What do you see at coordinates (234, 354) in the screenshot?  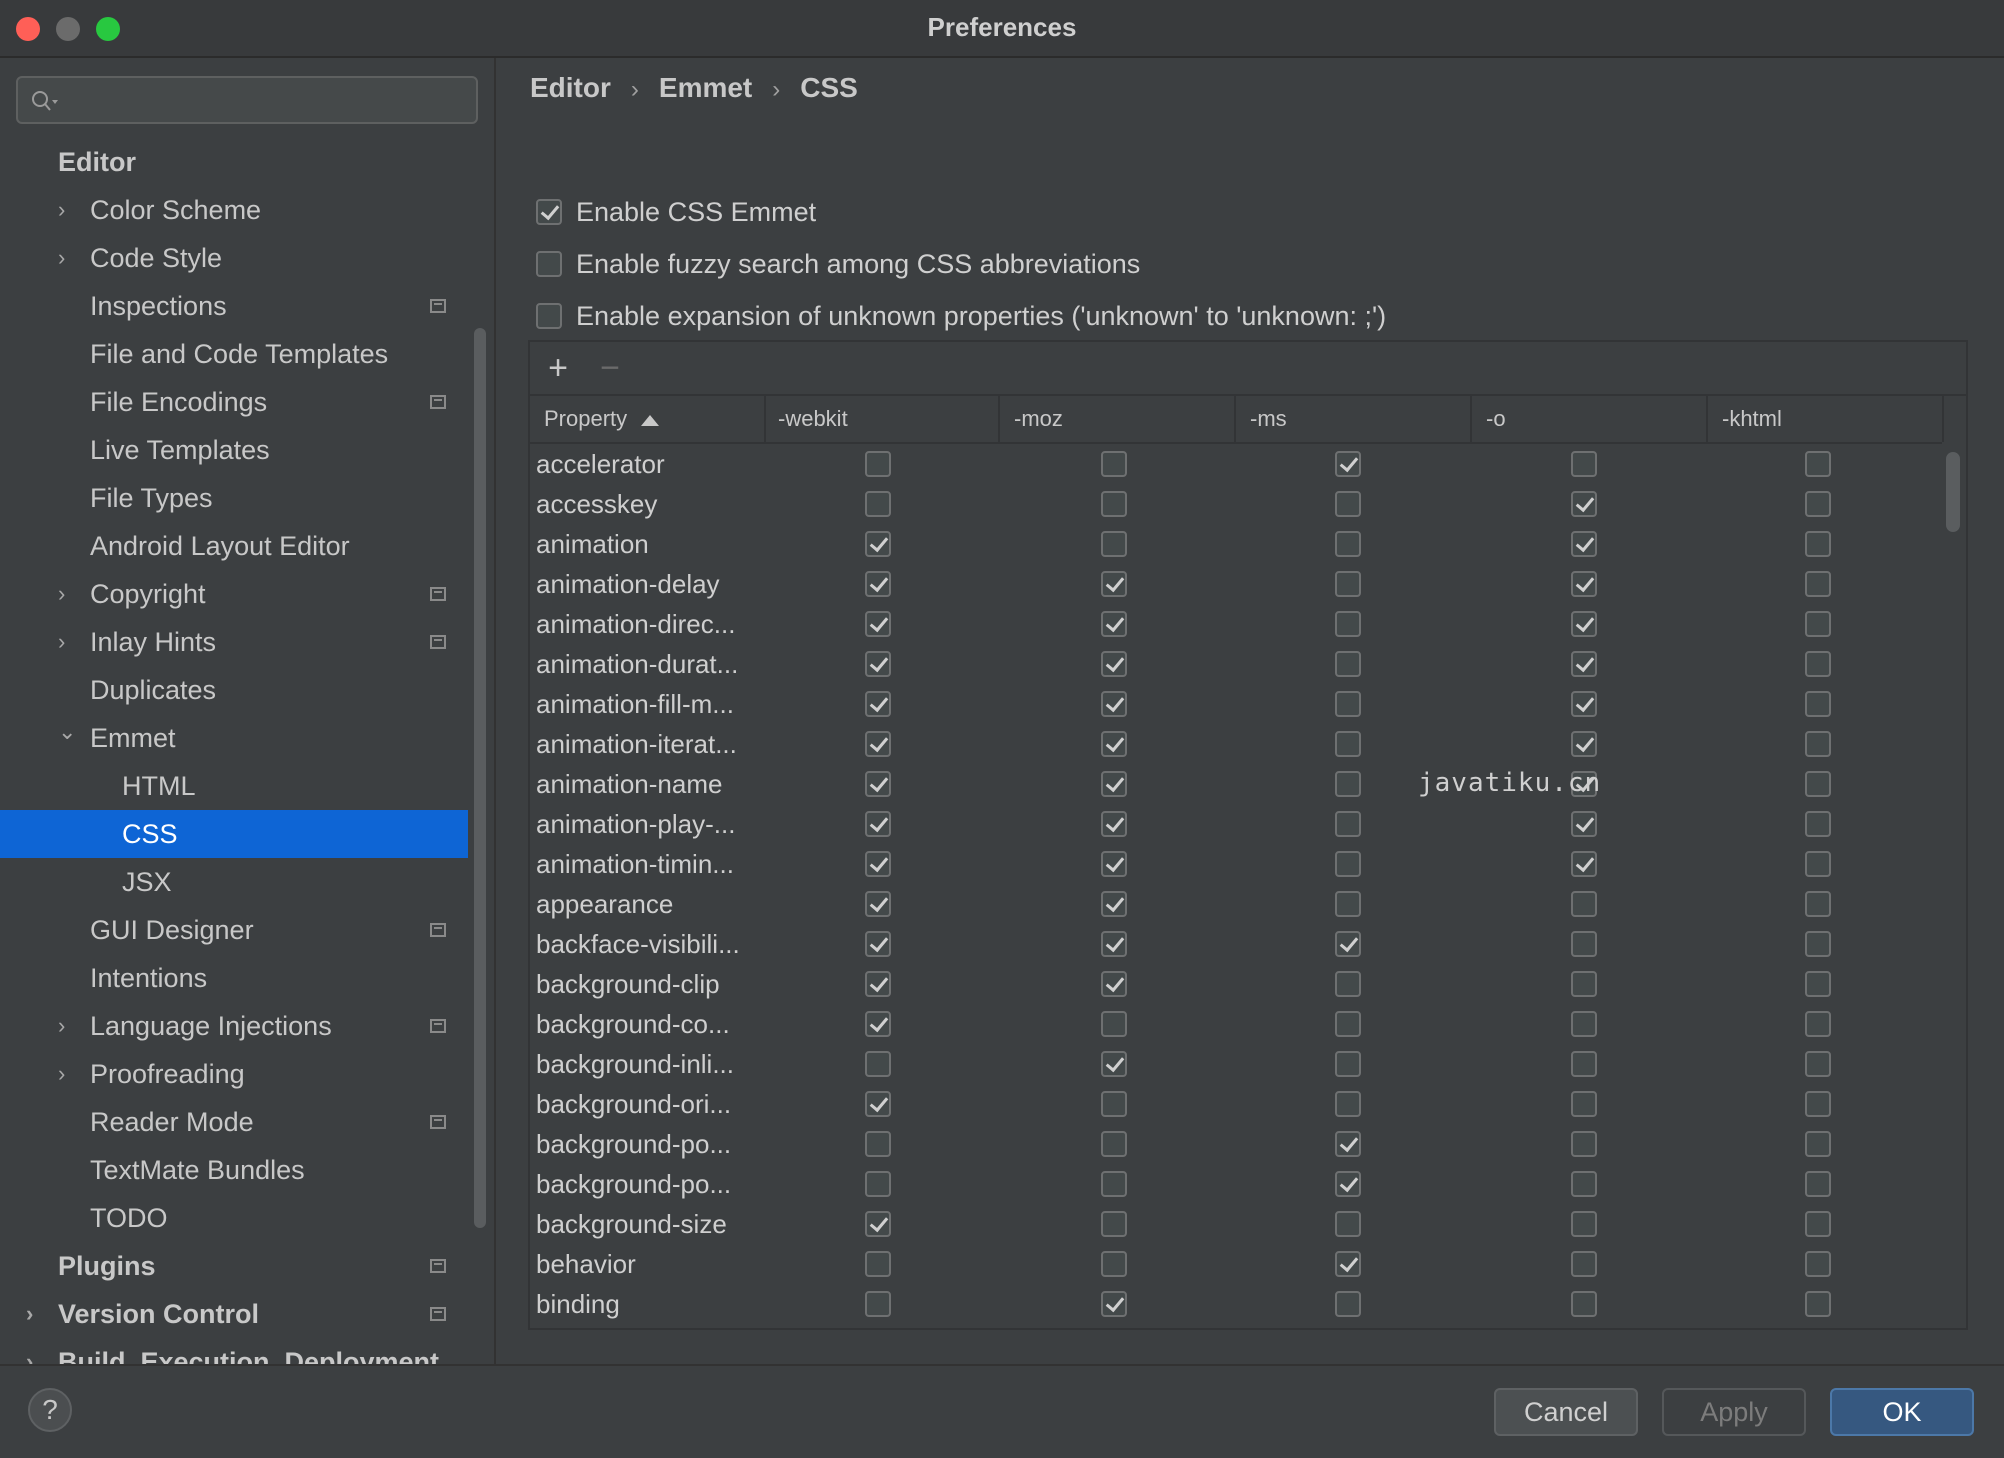 I see `sidebar-item-file-and-code-templates: File and Code Templates` at bounding box center [234, 354].